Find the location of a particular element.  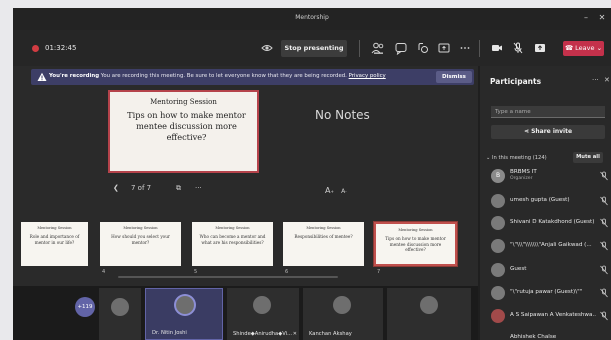

thumbnail-body: Responsibilities of mentee? is located at coordinates (323, 236).